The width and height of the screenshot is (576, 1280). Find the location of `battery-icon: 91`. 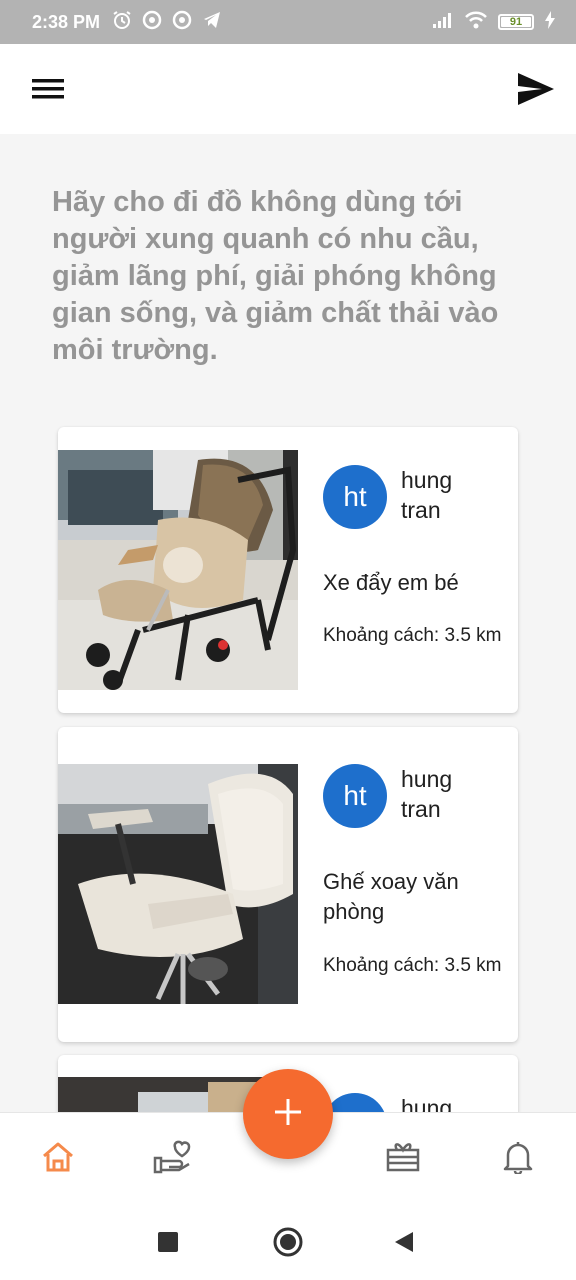

battery-icon: 91 is located at coordinates (516, 22).